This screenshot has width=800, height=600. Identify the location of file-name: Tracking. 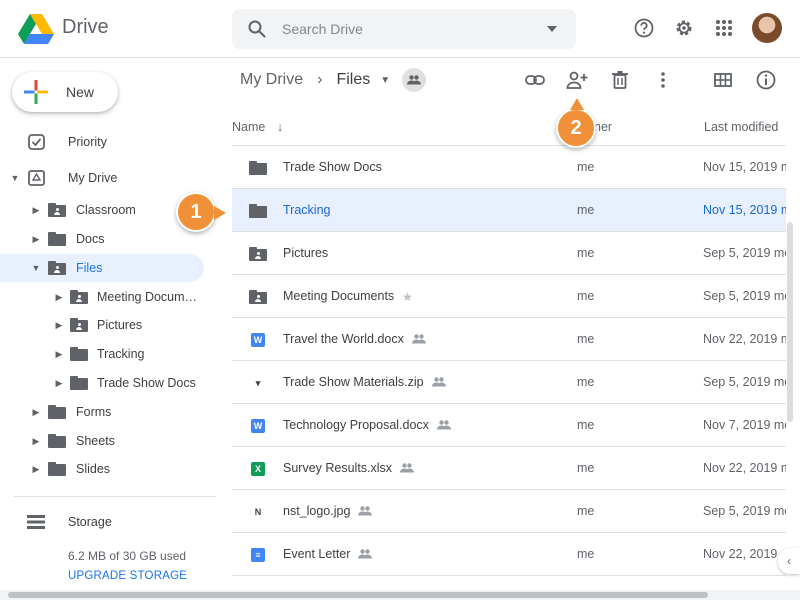
(306, 210).